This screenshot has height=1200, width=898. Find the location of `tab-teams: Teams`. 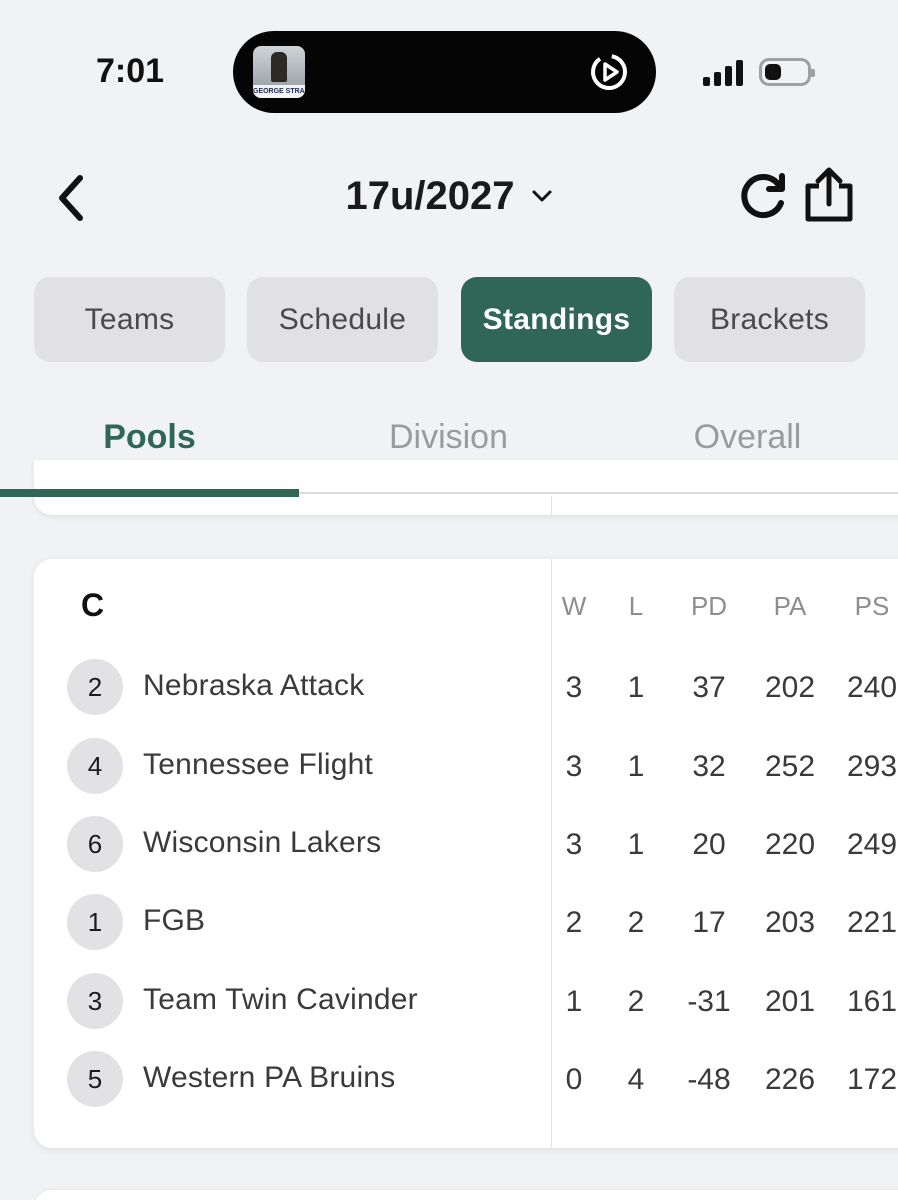

tab-teams: Teams is located at coordinates (129, 319).